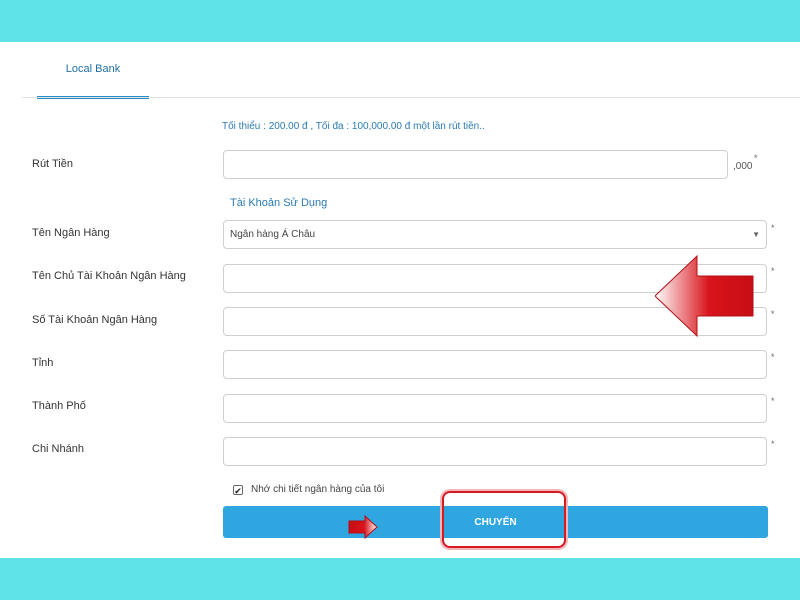  What do you see at coordinates (495, 234) in the screenshot?
I see `bank-name-select: Ngân hàng Á Châu ▼` at bounding box center [495, 234].